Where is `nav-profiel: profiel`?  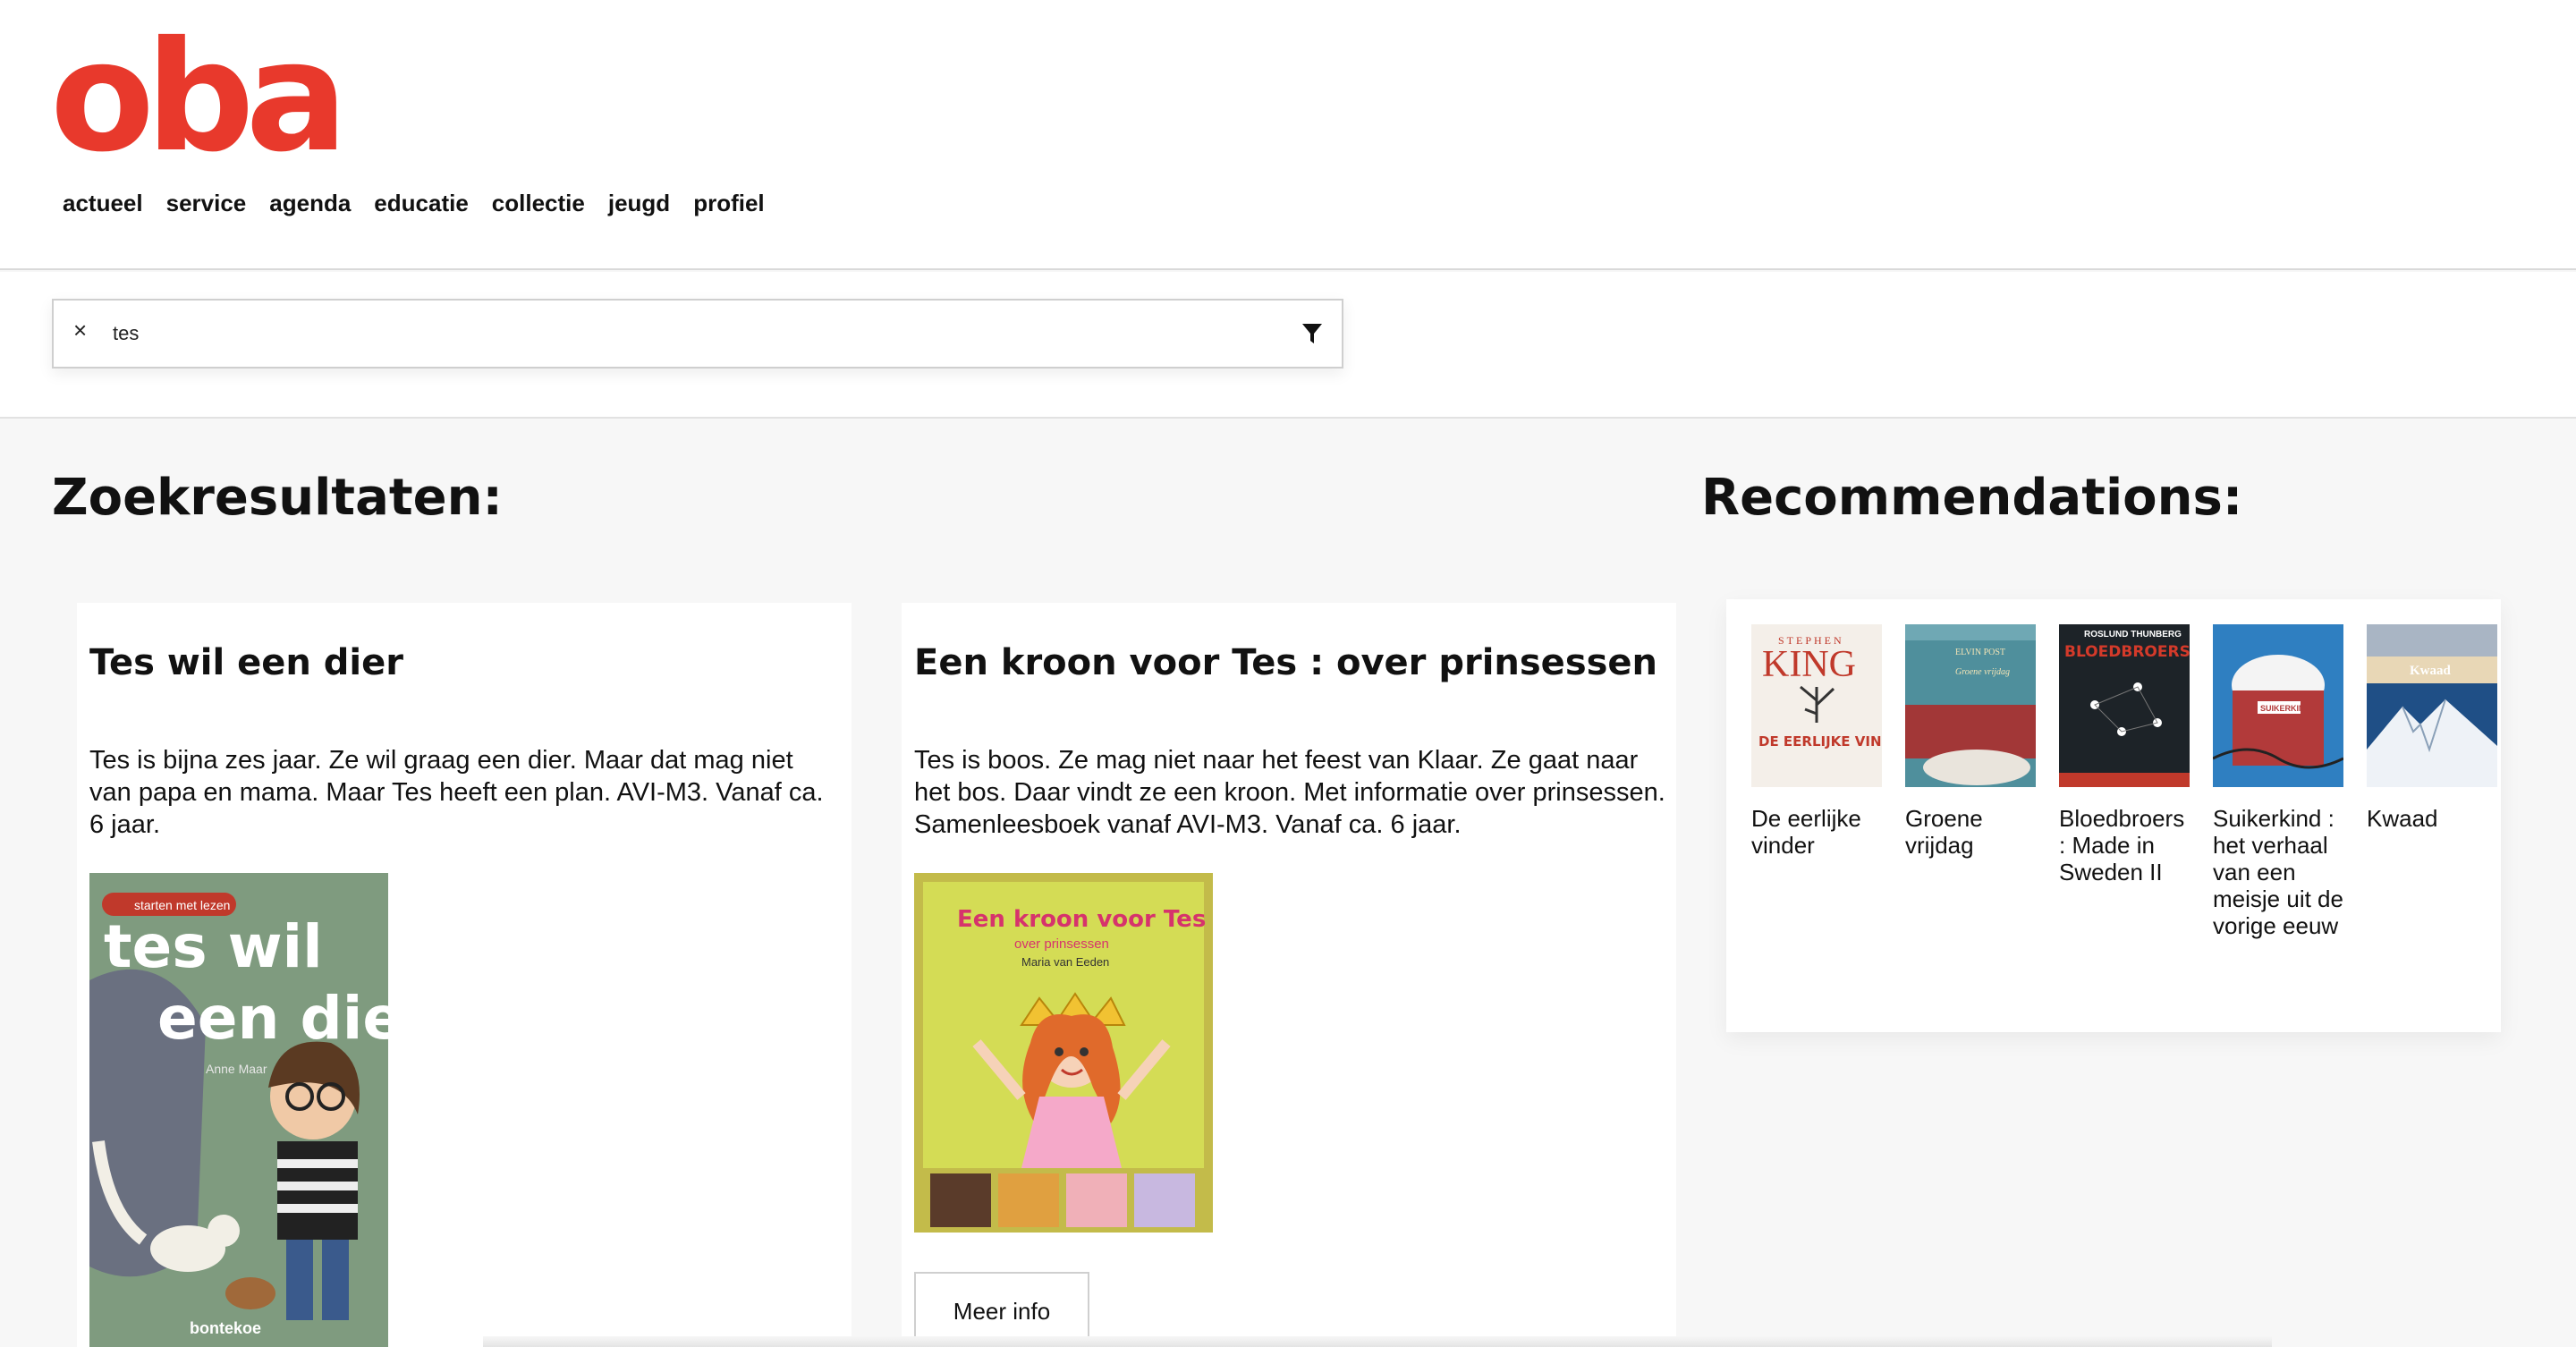 nav-profiel: profiel is located at coordinates (728, 203).